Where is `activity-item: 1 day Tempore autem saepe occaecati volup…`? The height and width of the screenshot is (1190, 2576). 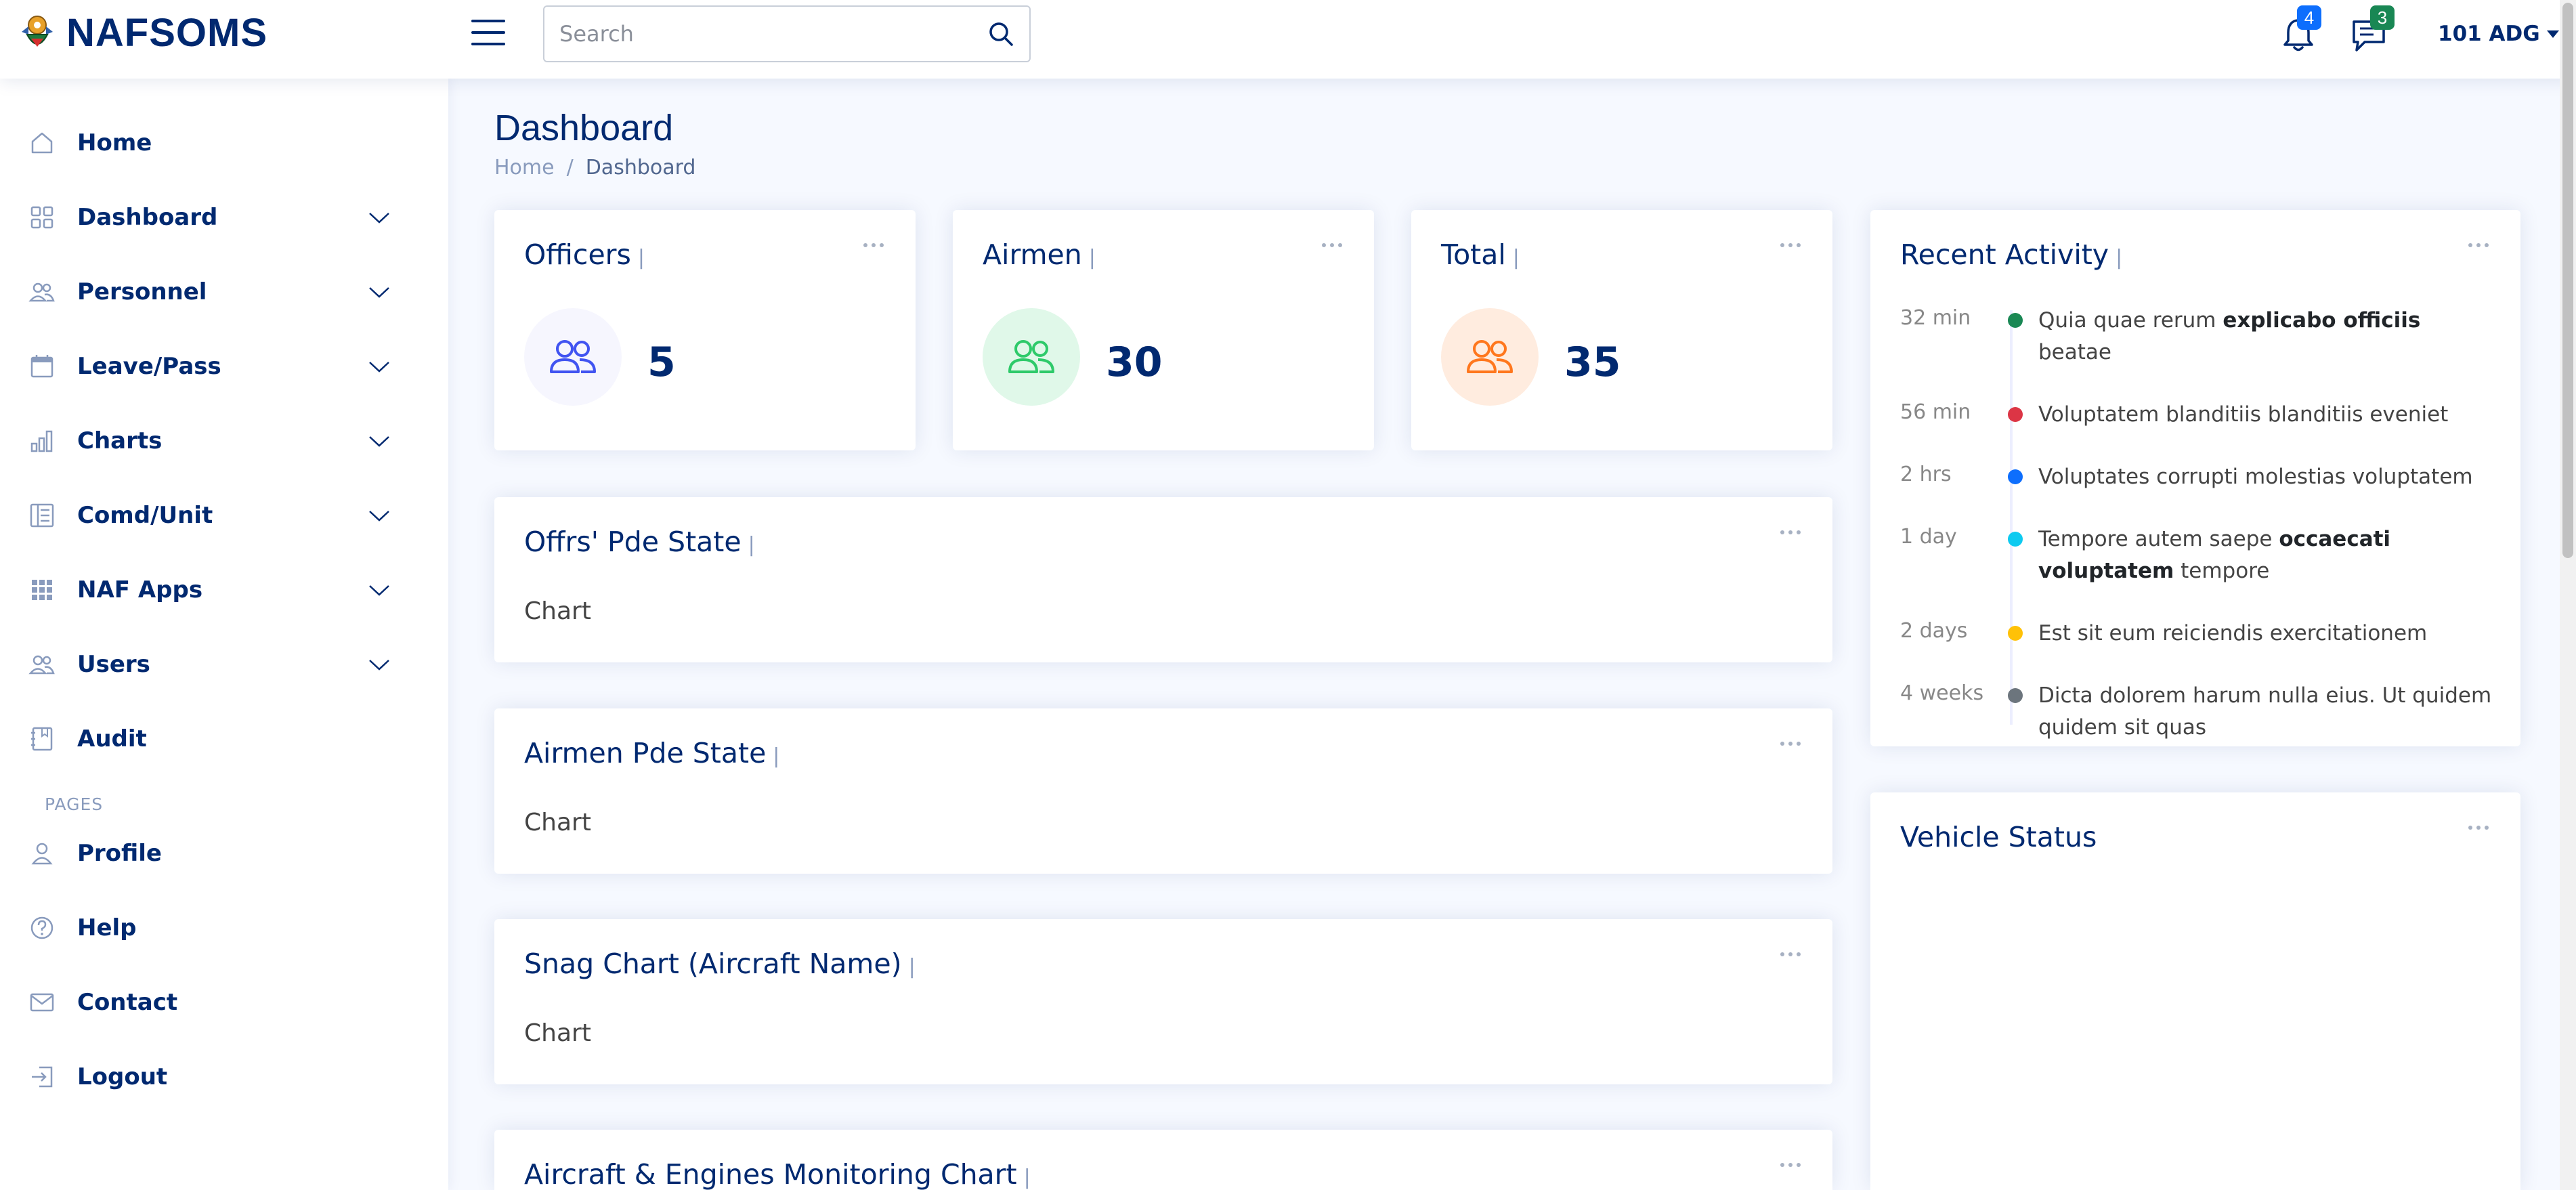 activity-item: 1 day Tempore autem saepe occaecati volup… is located at coordinates (2198, 555).